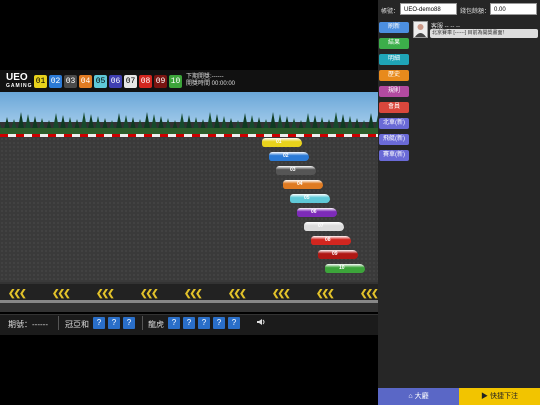 Image resolution: width=540 pixels, height=405 pixels. Describe the element at coordinates (314, 212) in the screenshot. I see `car-number: 06` at that location.